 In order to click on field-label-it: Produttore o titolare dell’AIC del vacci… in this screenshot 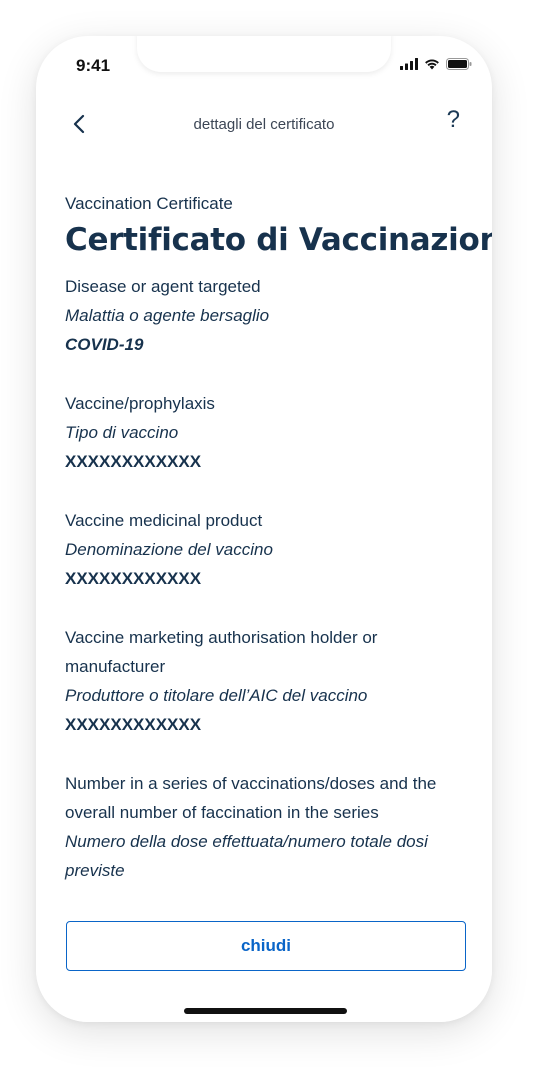, I will do `click(216, 695)`.